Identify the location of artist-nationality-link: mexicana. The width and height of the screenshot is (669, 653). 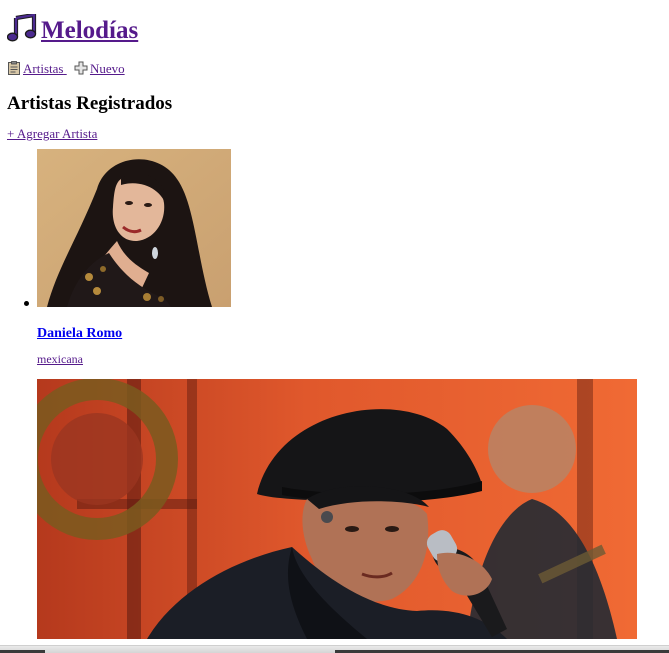
(60, 359).